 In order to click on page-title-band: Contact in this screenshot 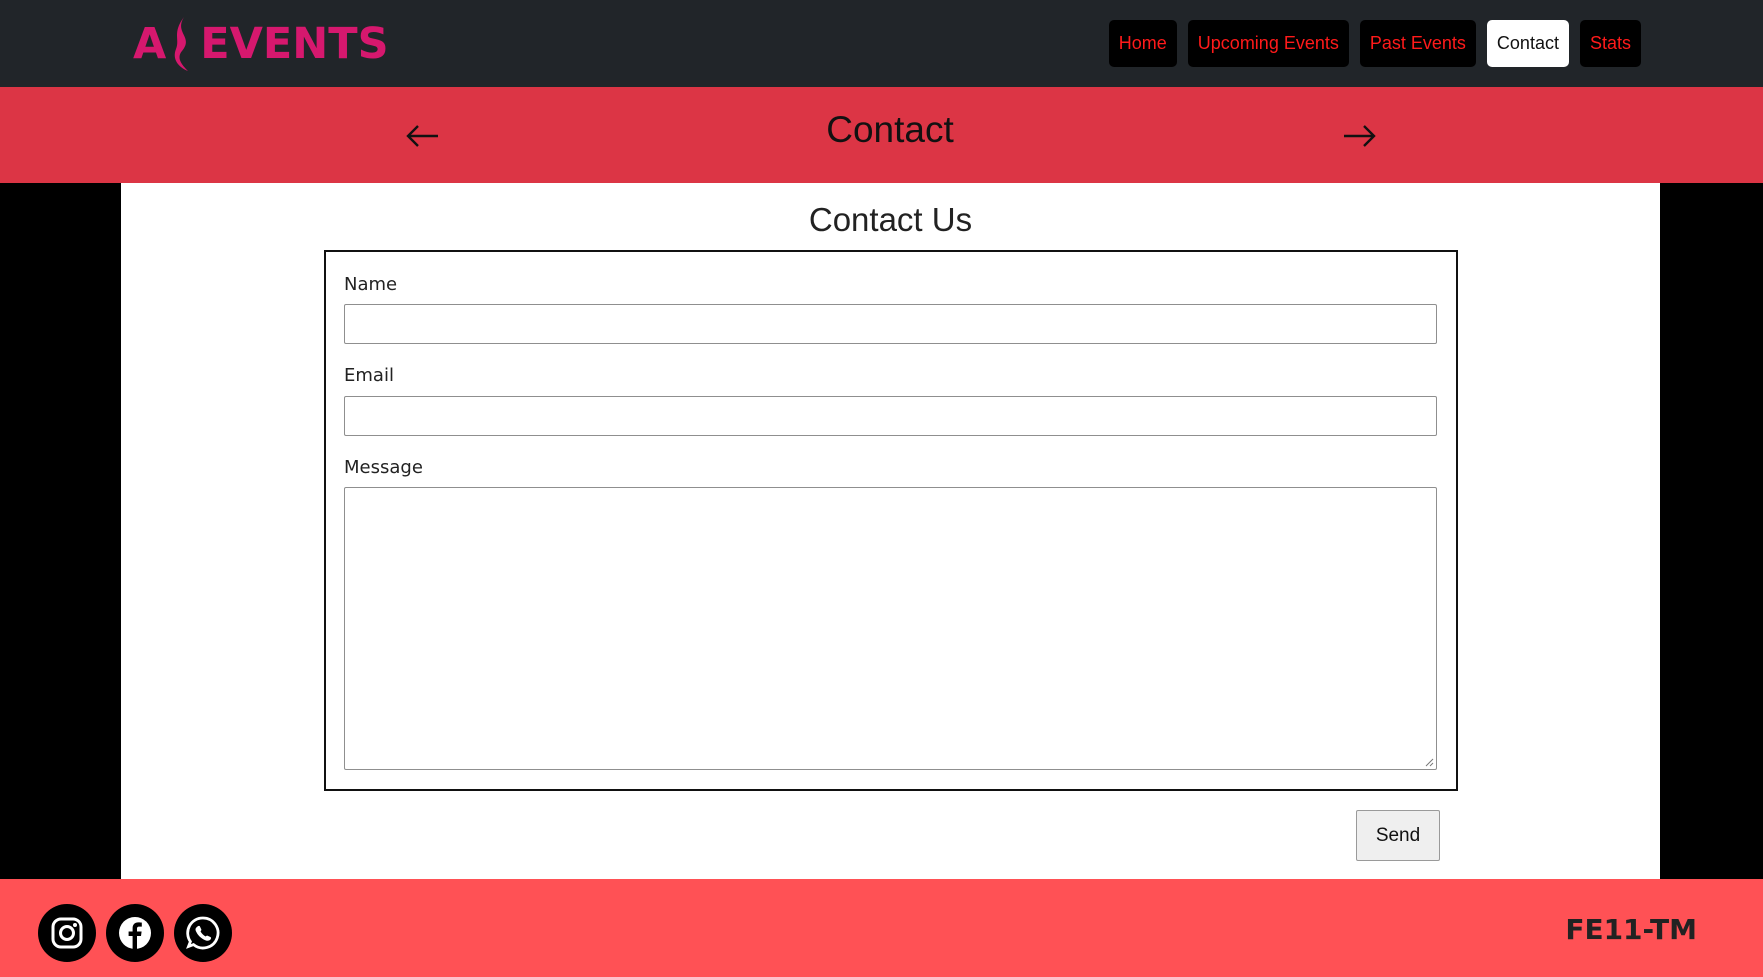, I will do `click(881, 135)`.